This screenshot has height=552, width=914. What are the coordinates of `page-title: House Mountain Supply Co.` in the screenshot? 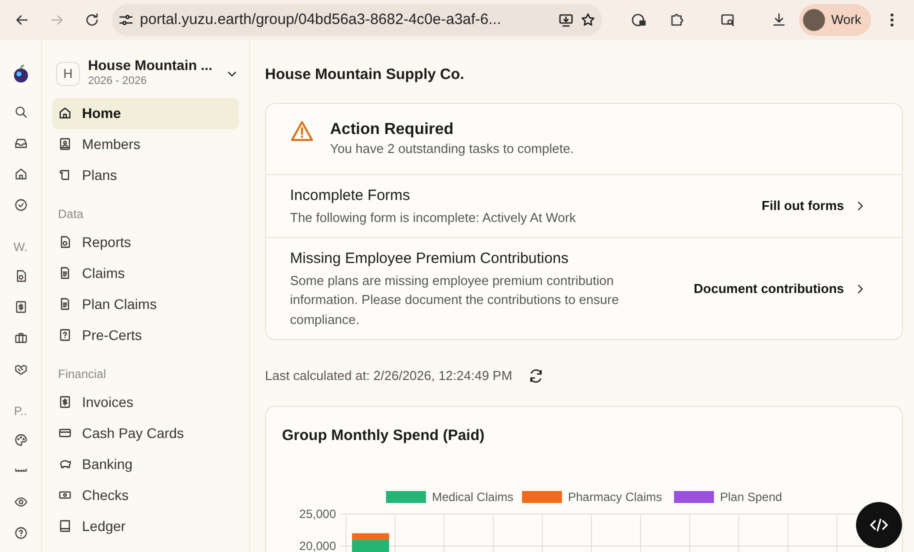 It's located at (365, 75).